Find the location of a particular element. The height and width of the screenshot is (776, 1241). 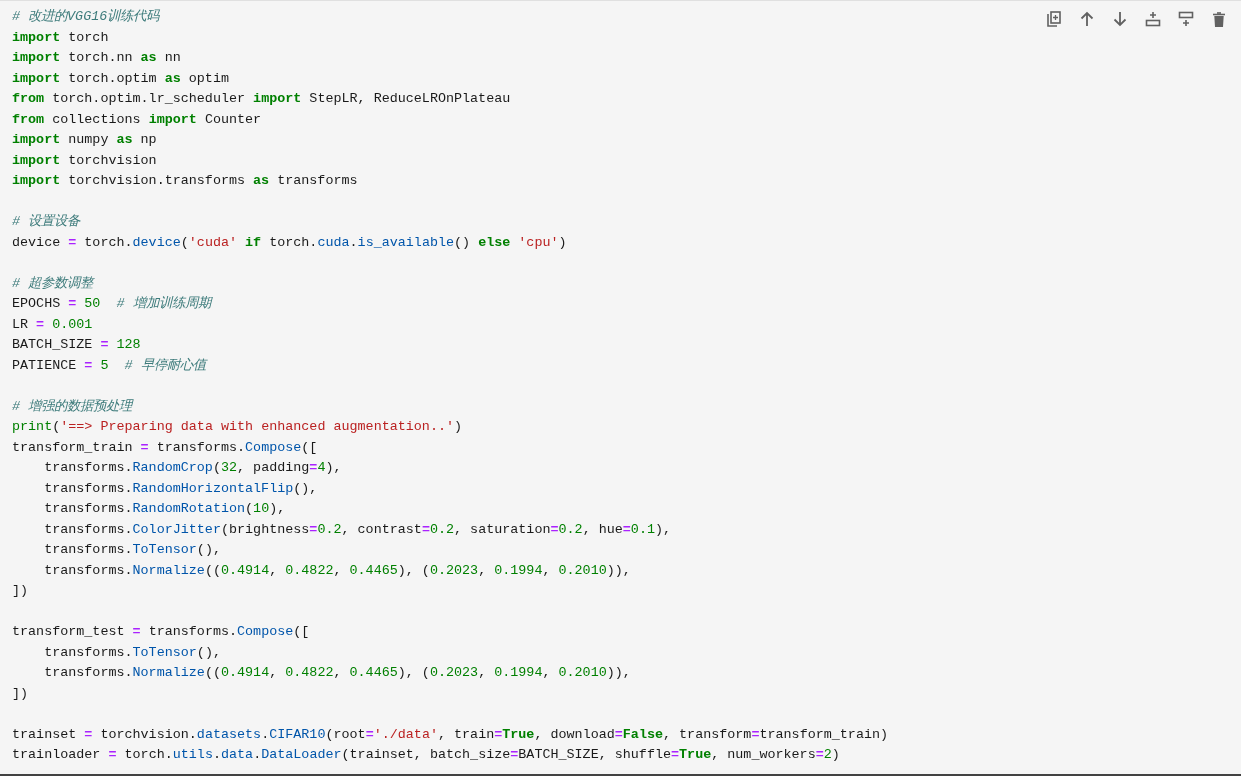

code-line: import torch is located at coordinates (60, 37).